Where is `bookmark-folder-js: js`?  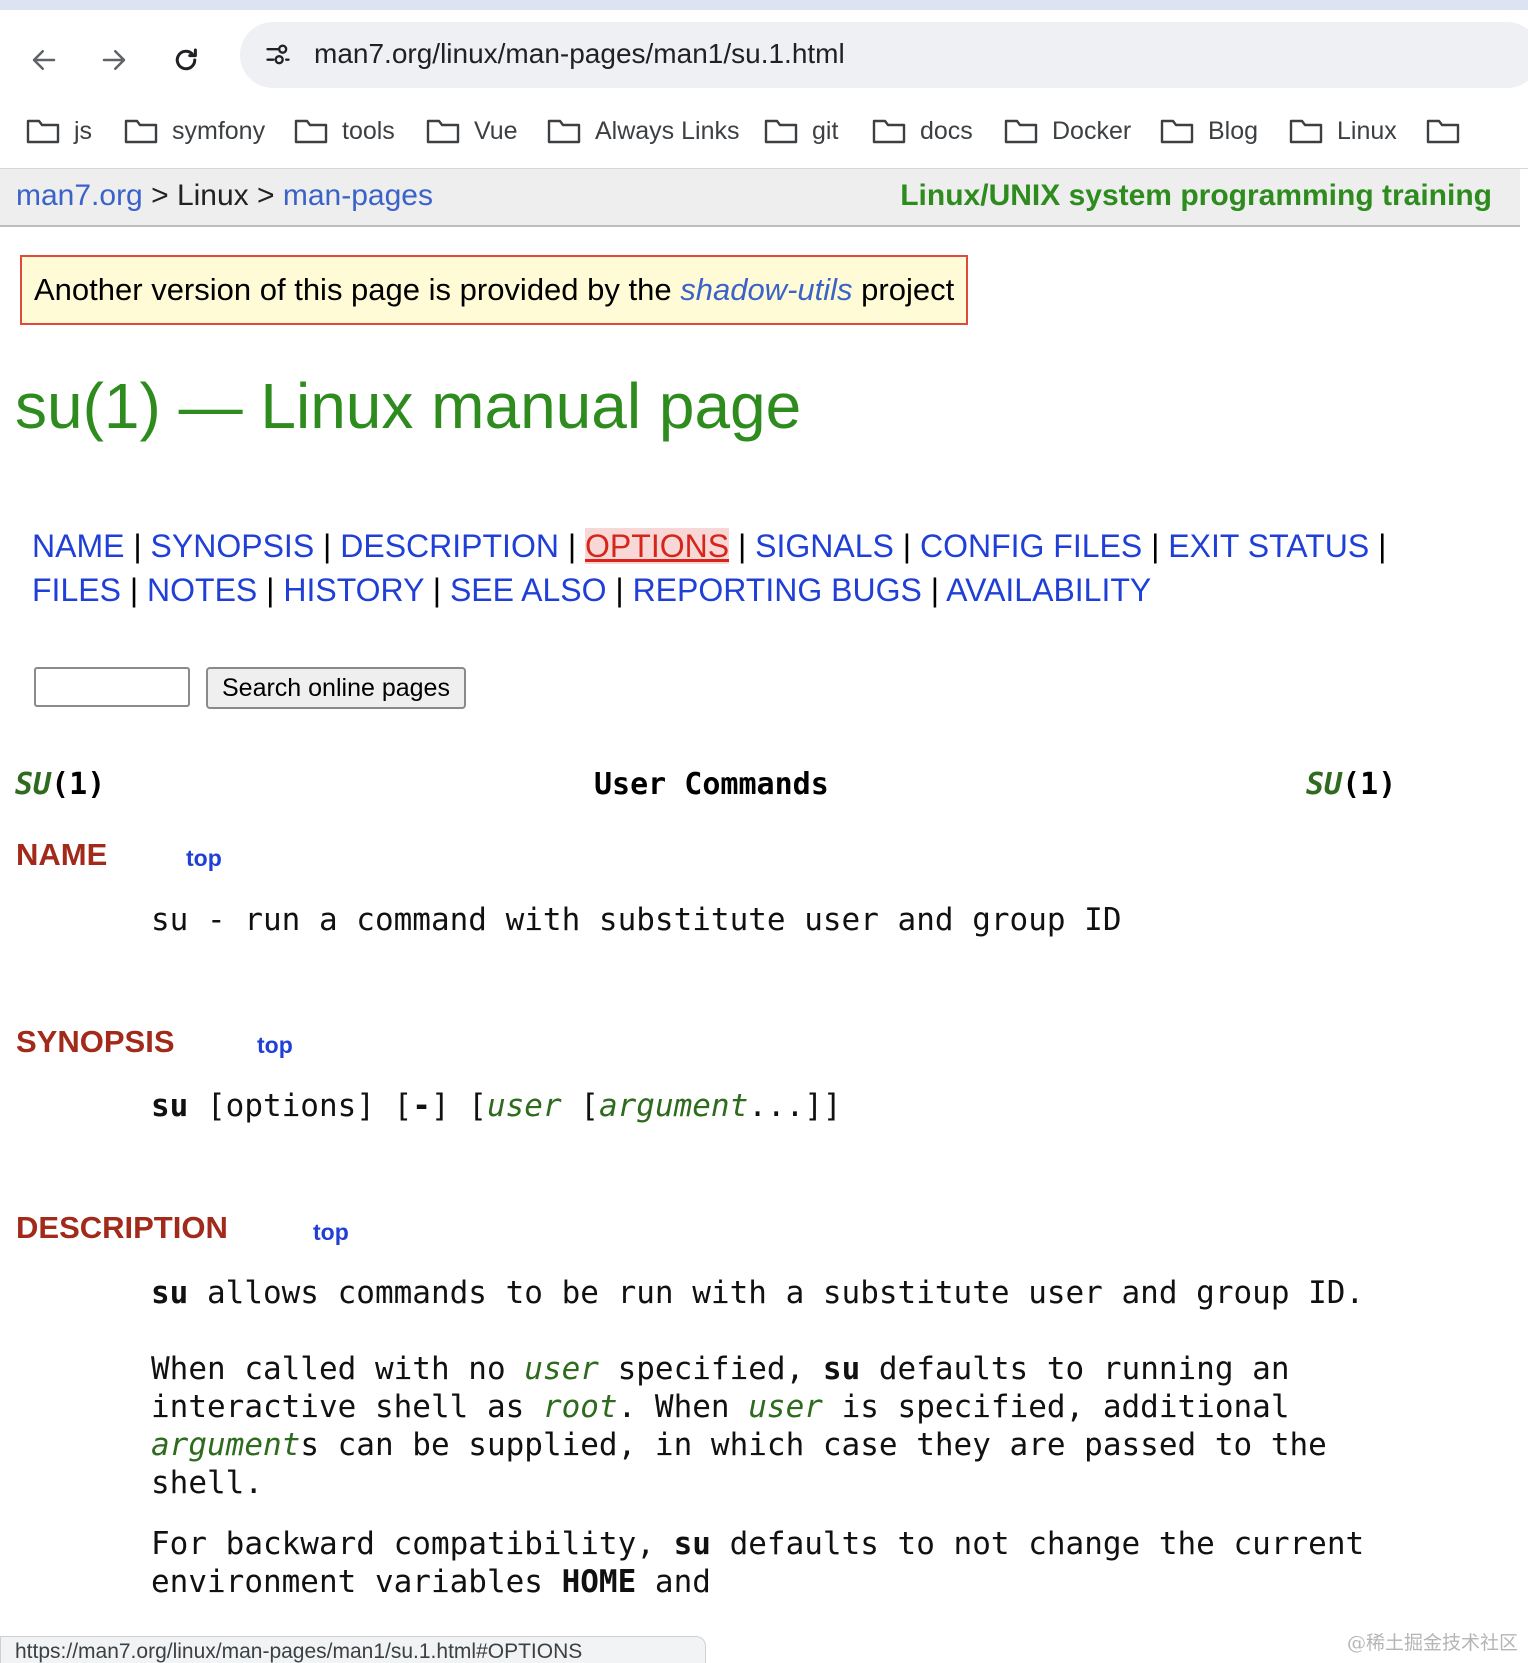 bookmark-folder-js: js is located at coordinates (59, 131).